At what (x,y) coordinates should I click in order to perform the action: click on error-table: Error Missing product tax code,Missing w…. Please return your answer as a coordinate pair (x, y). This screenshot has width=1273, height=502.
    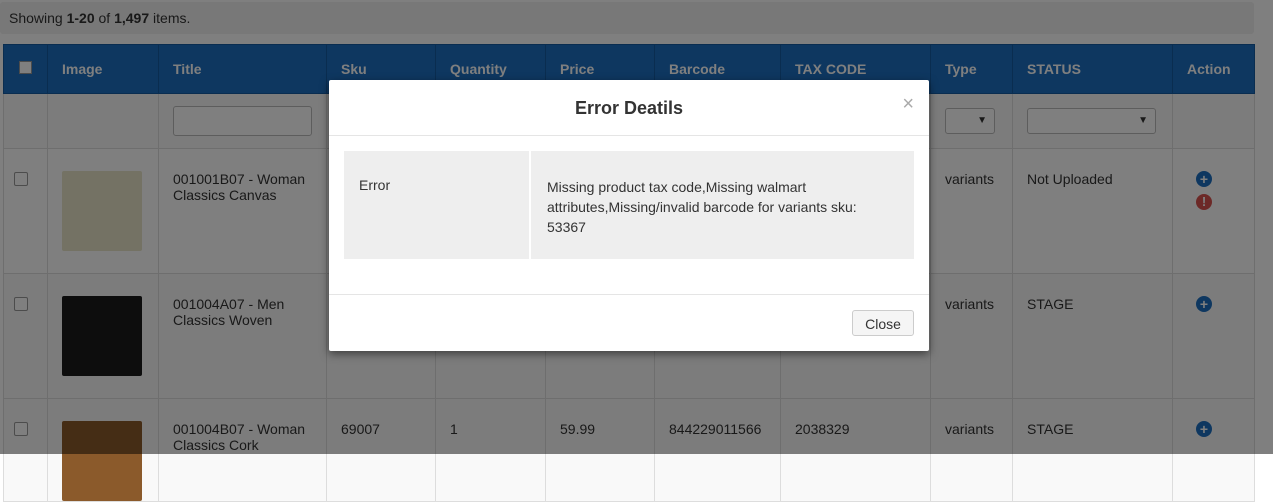
    Looking at the image, I should click on (629, 205).